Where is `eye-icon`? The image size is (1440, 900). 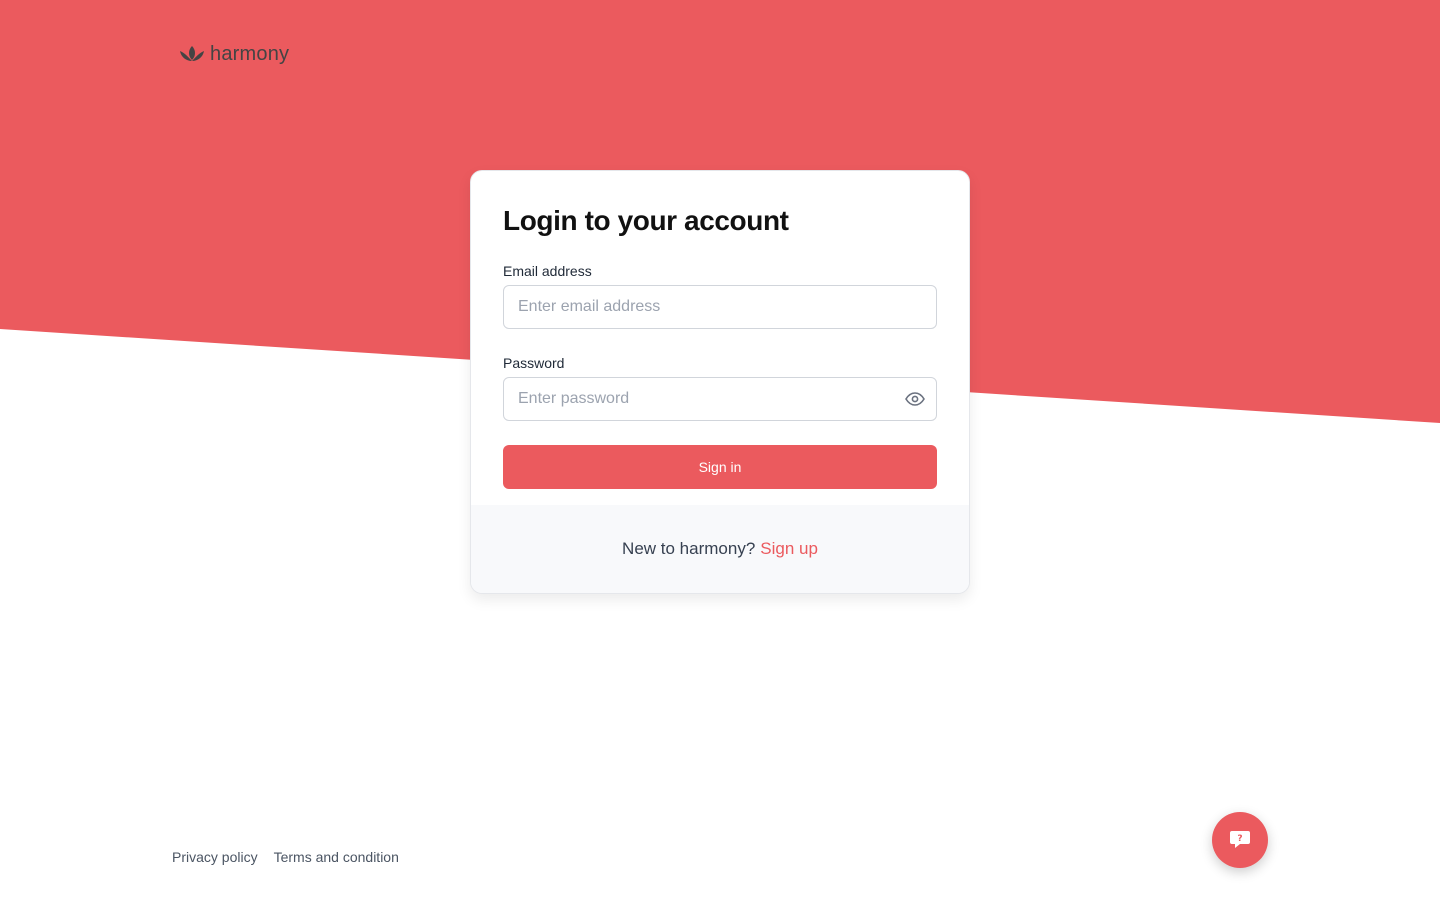 eye-icon is located at coordinates (915, 399).